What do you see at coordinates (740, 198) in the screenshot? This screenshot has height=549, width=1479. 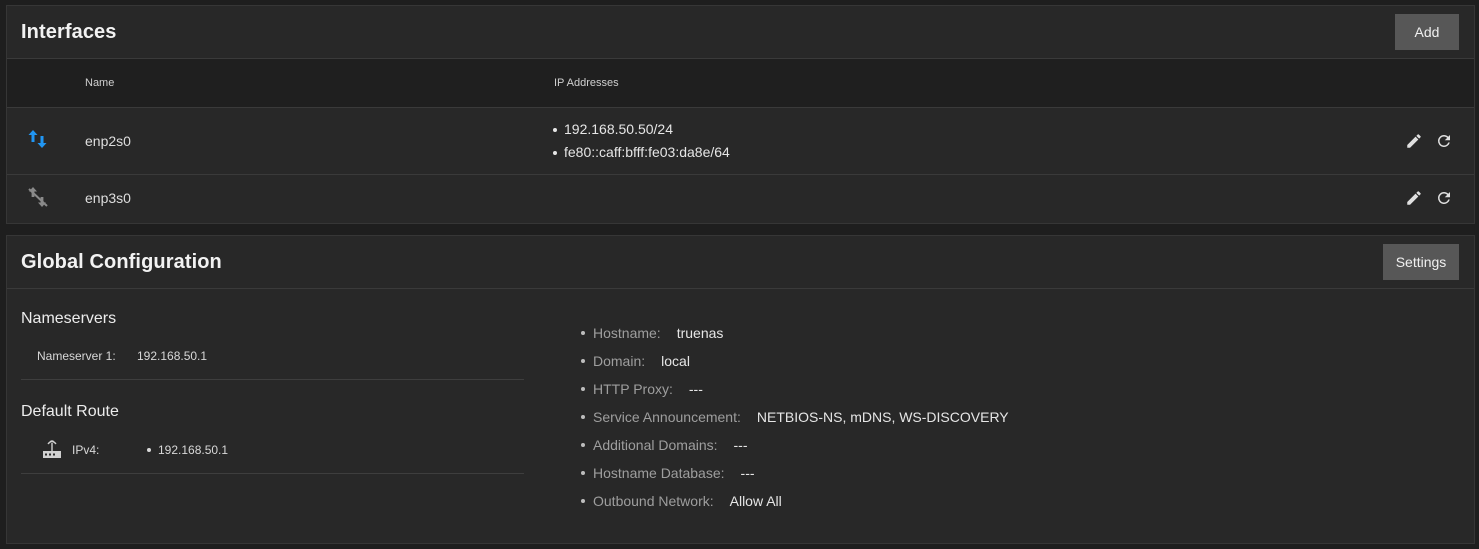 I see `table-row: enp3s0` at bounding box center [740, 198].